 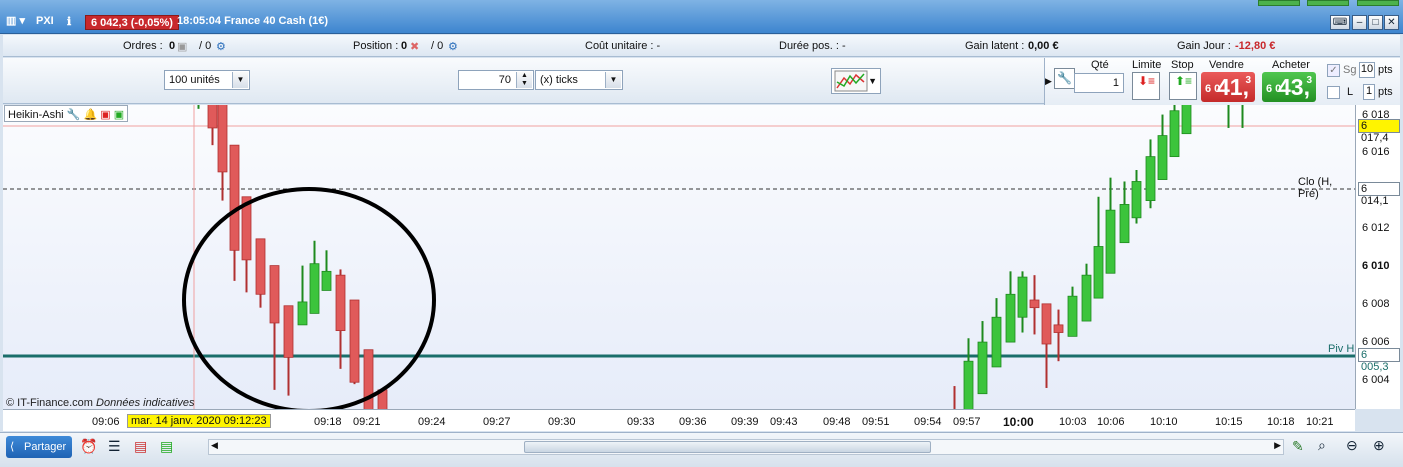 I want to click on annotation-circle, so click(x=309, y=298).